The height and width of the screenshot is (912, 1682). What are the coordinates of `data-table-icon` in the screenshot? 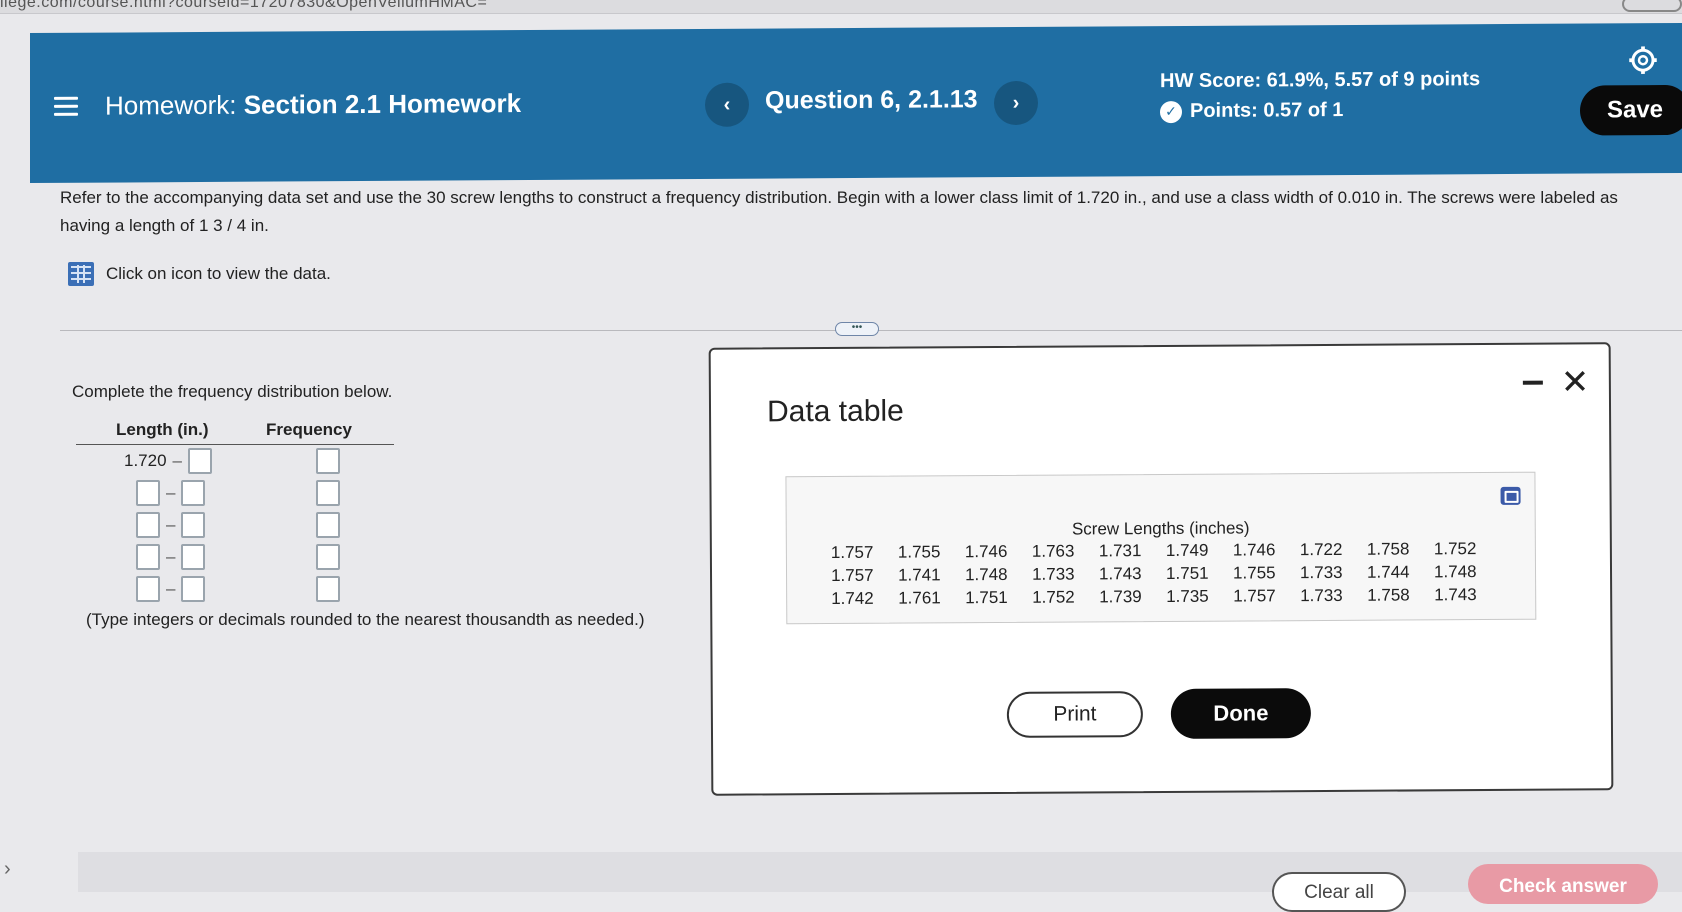 It's located at (81, 274).